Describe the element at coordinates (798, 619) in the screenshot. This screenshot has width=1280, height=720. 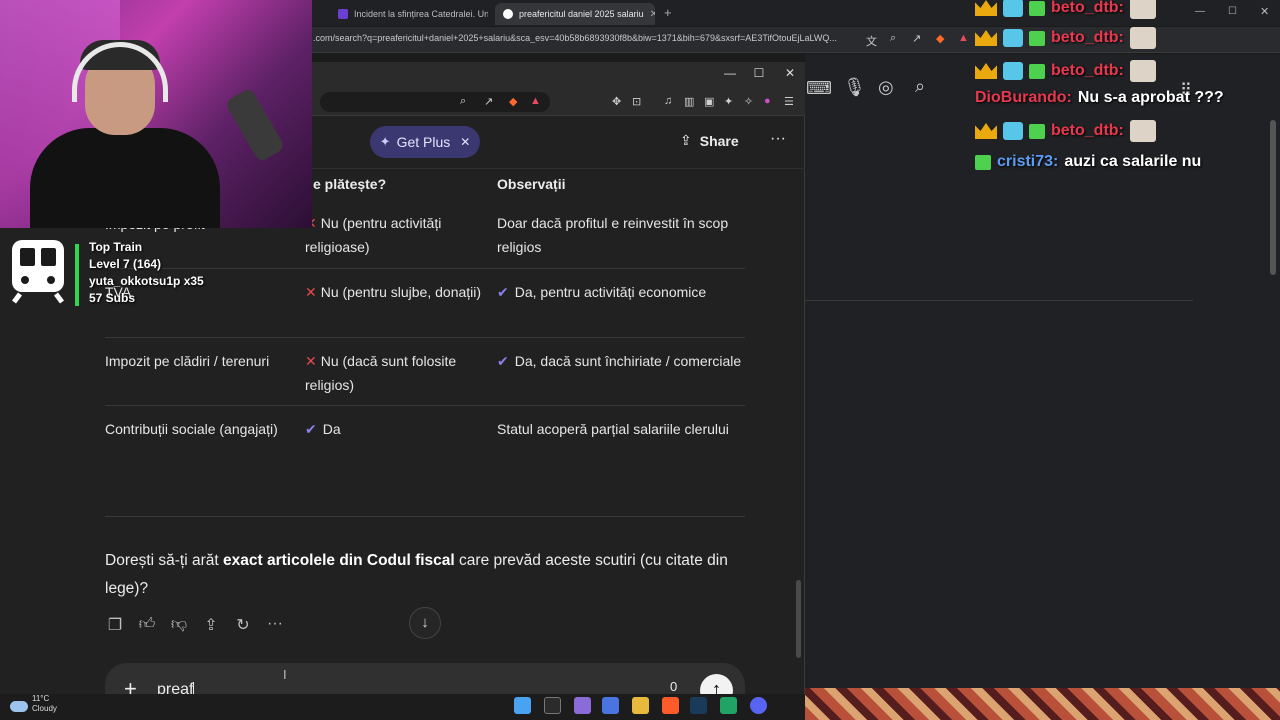
I see `chat-scrollbar` at that location.